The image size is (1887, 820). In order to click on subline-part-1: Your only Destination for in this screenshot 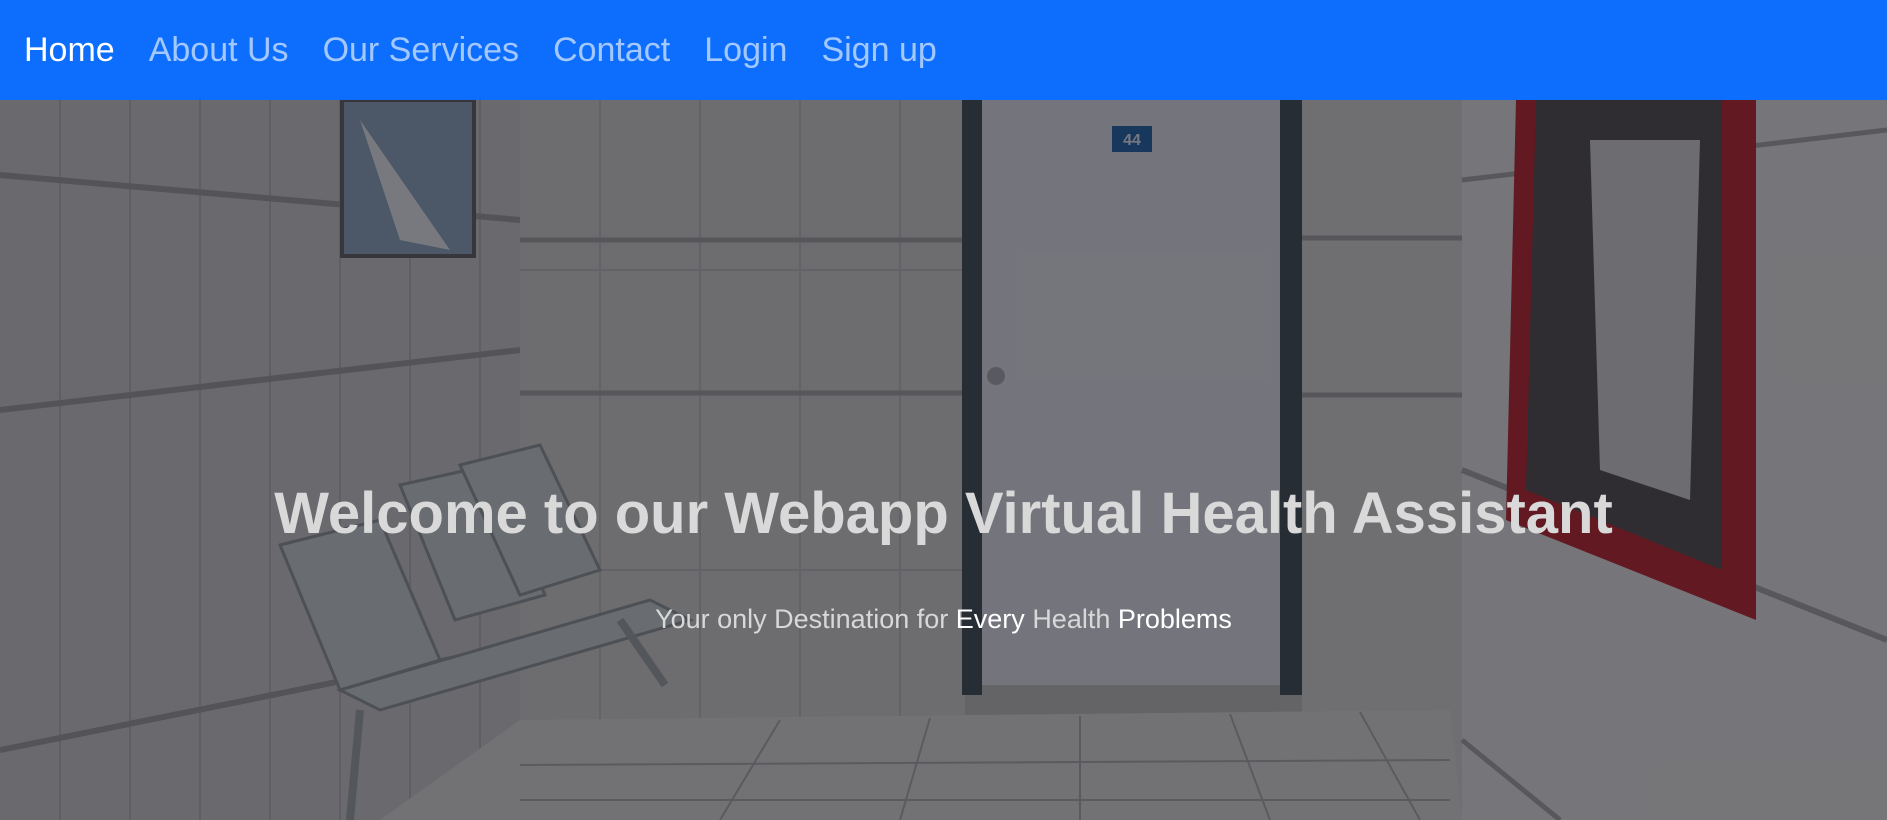, I will do `click(802, 619)`.